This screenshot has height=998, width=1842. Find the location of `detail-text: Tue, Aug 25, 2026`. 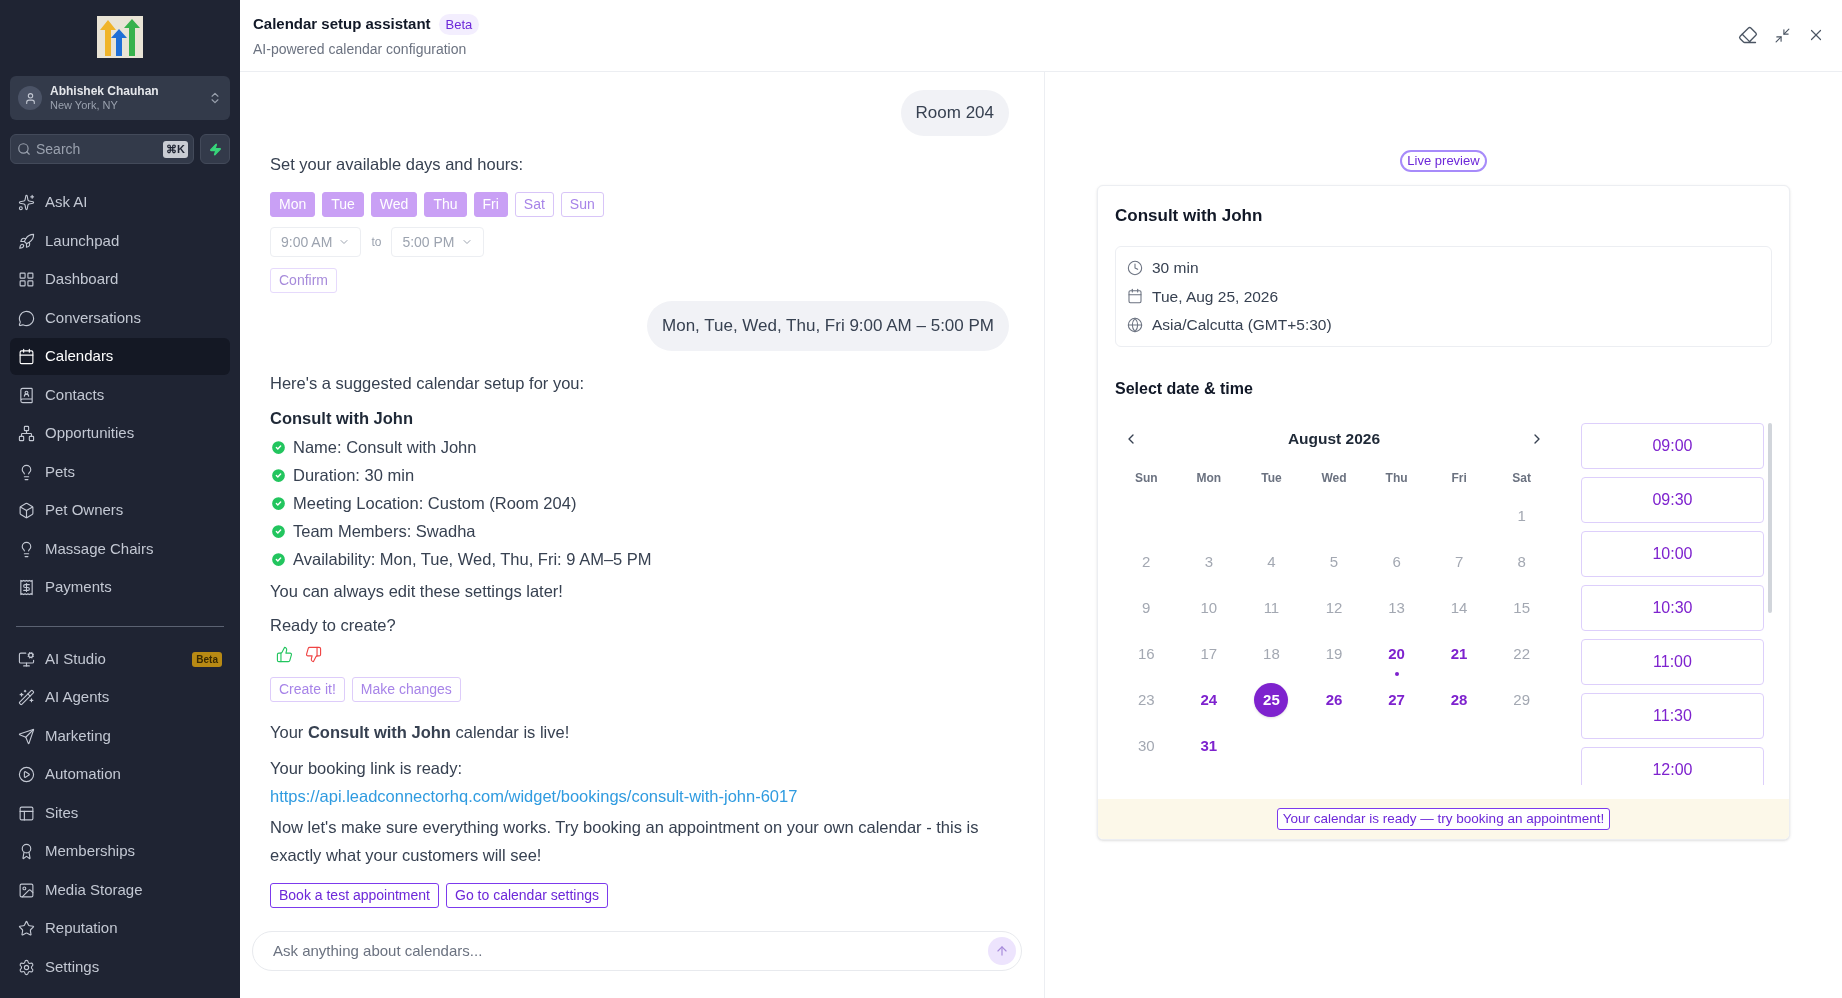

detail-text: Tue, Aug 25, 2026 is located at coordinates (1215, 296).